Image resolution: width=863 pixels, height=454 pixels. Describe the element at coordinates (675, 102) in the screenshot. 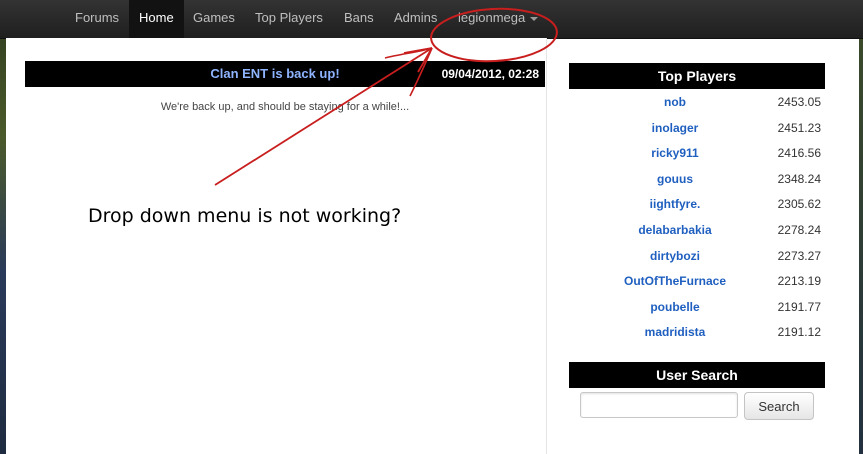

I see `player-name: nob` at that location.